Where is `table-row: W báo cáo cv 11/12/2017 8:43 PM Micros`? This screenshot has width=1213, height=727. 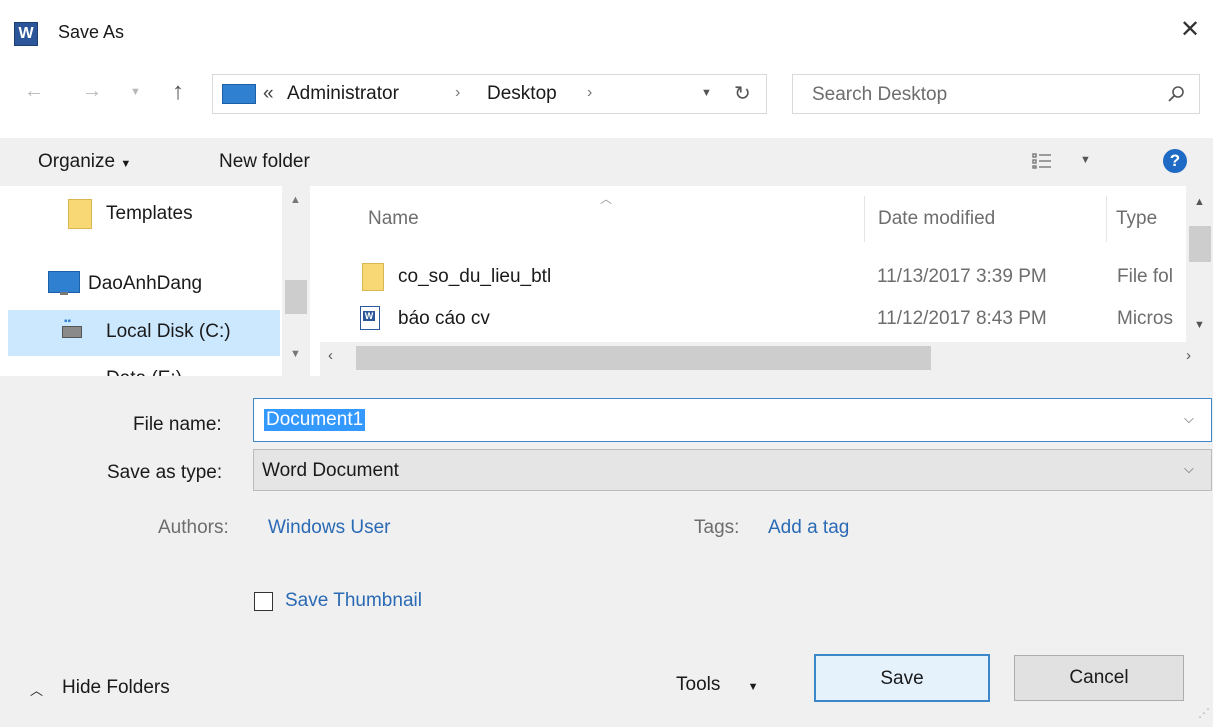
table-row: W báo cáo cv 11/12/2017 8:43 PM Micros is located at coordinates (753, 319).